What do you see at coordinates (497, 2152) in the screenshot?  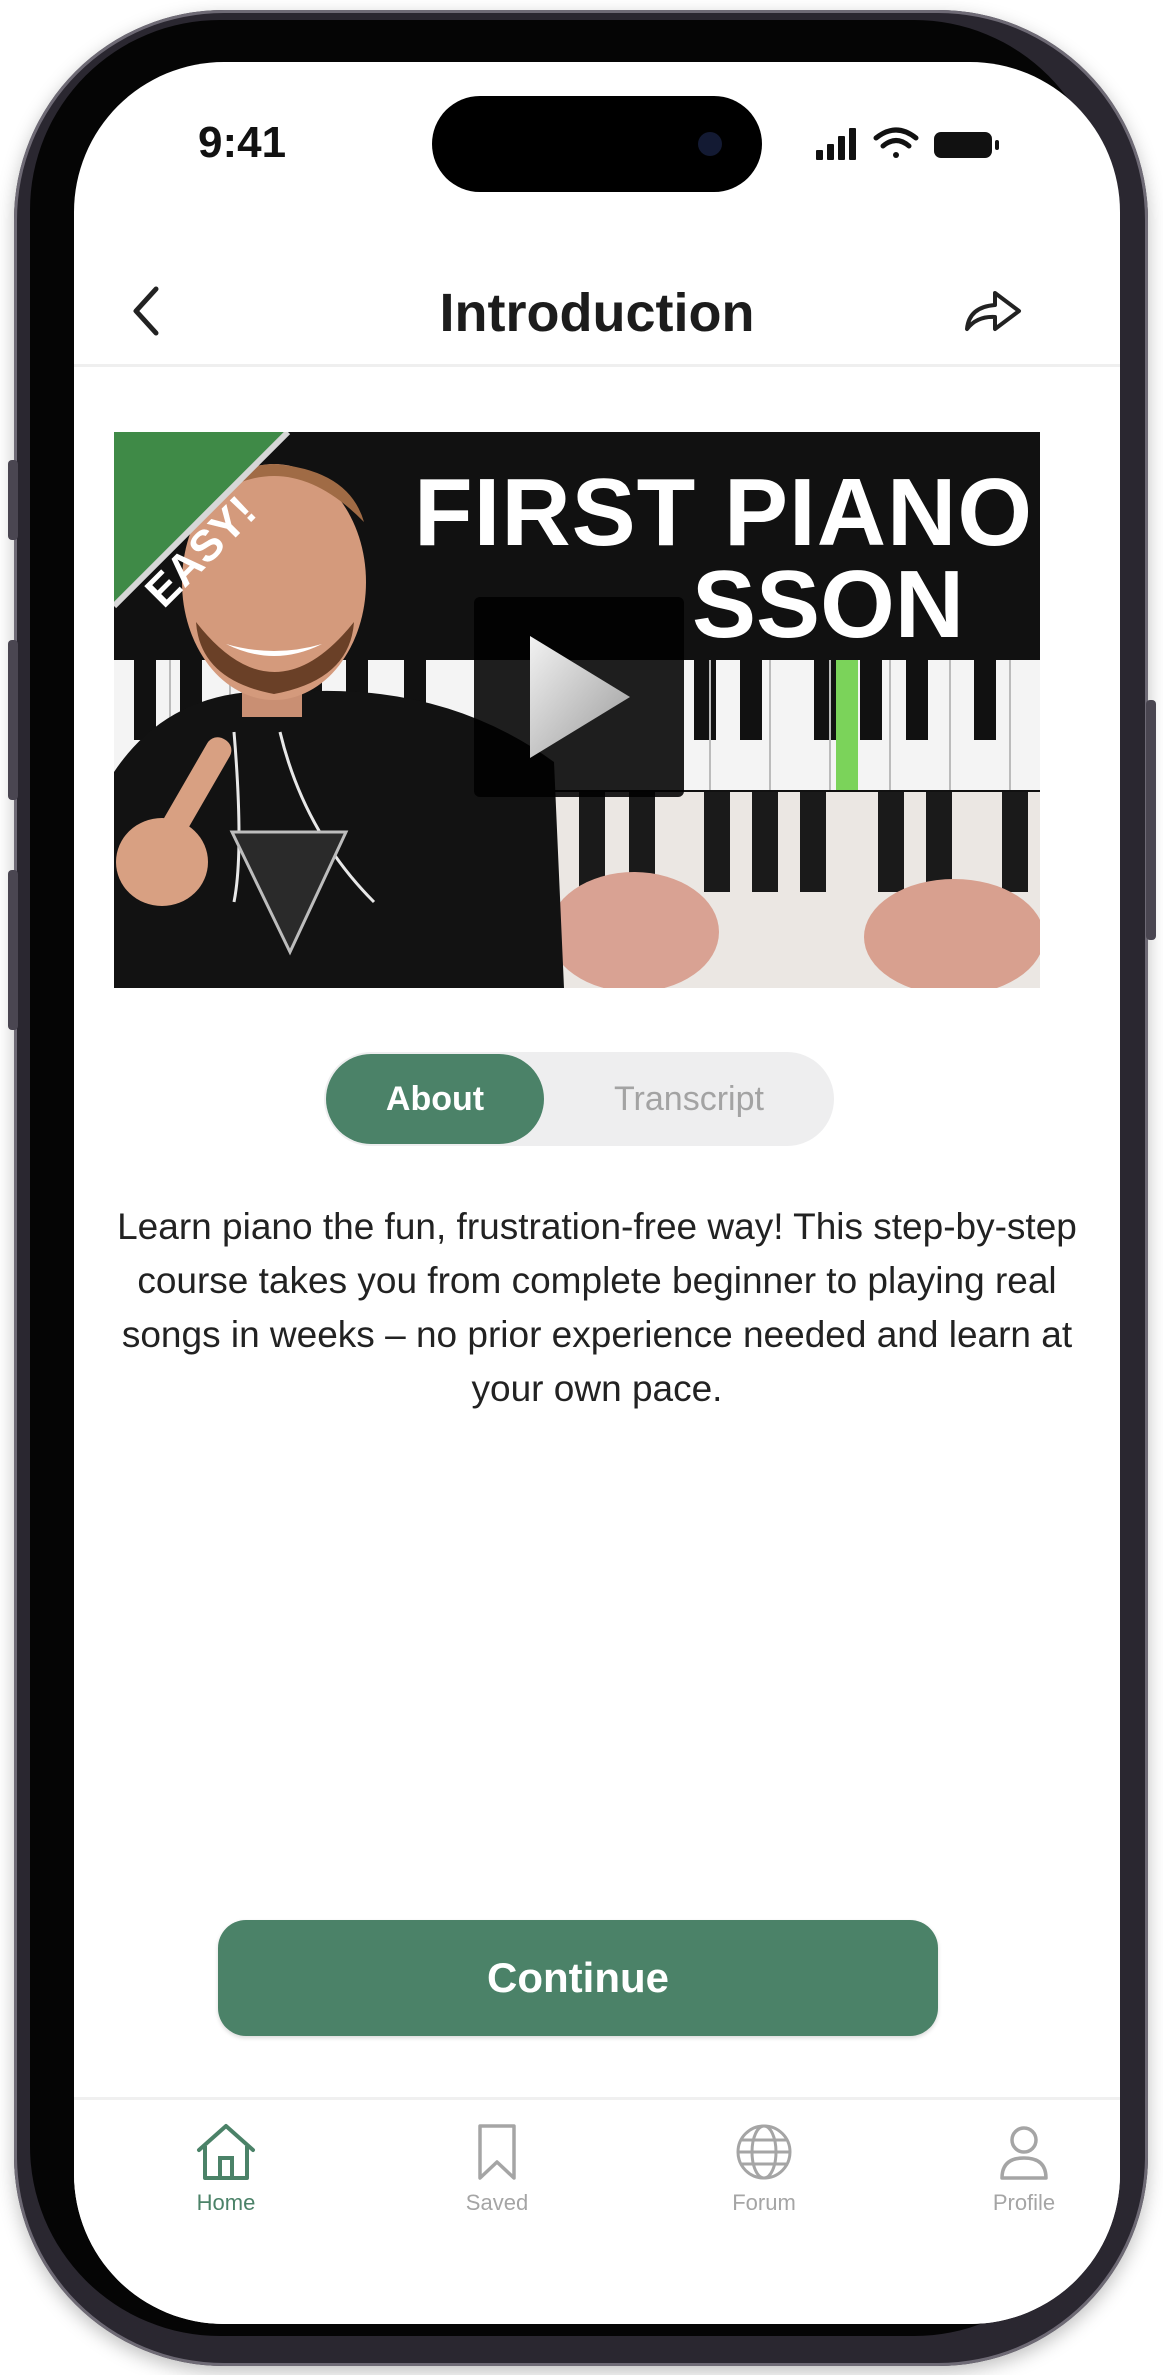 I see `bookmark-icon` at bounding box center [497, 2152].